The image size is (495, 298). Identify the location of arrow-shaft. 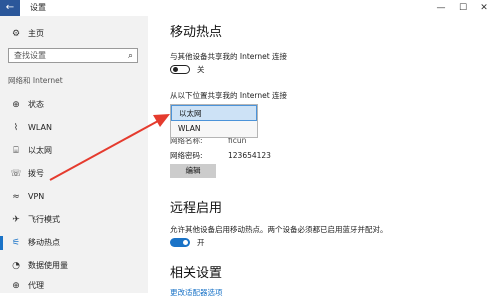
(104, 150).